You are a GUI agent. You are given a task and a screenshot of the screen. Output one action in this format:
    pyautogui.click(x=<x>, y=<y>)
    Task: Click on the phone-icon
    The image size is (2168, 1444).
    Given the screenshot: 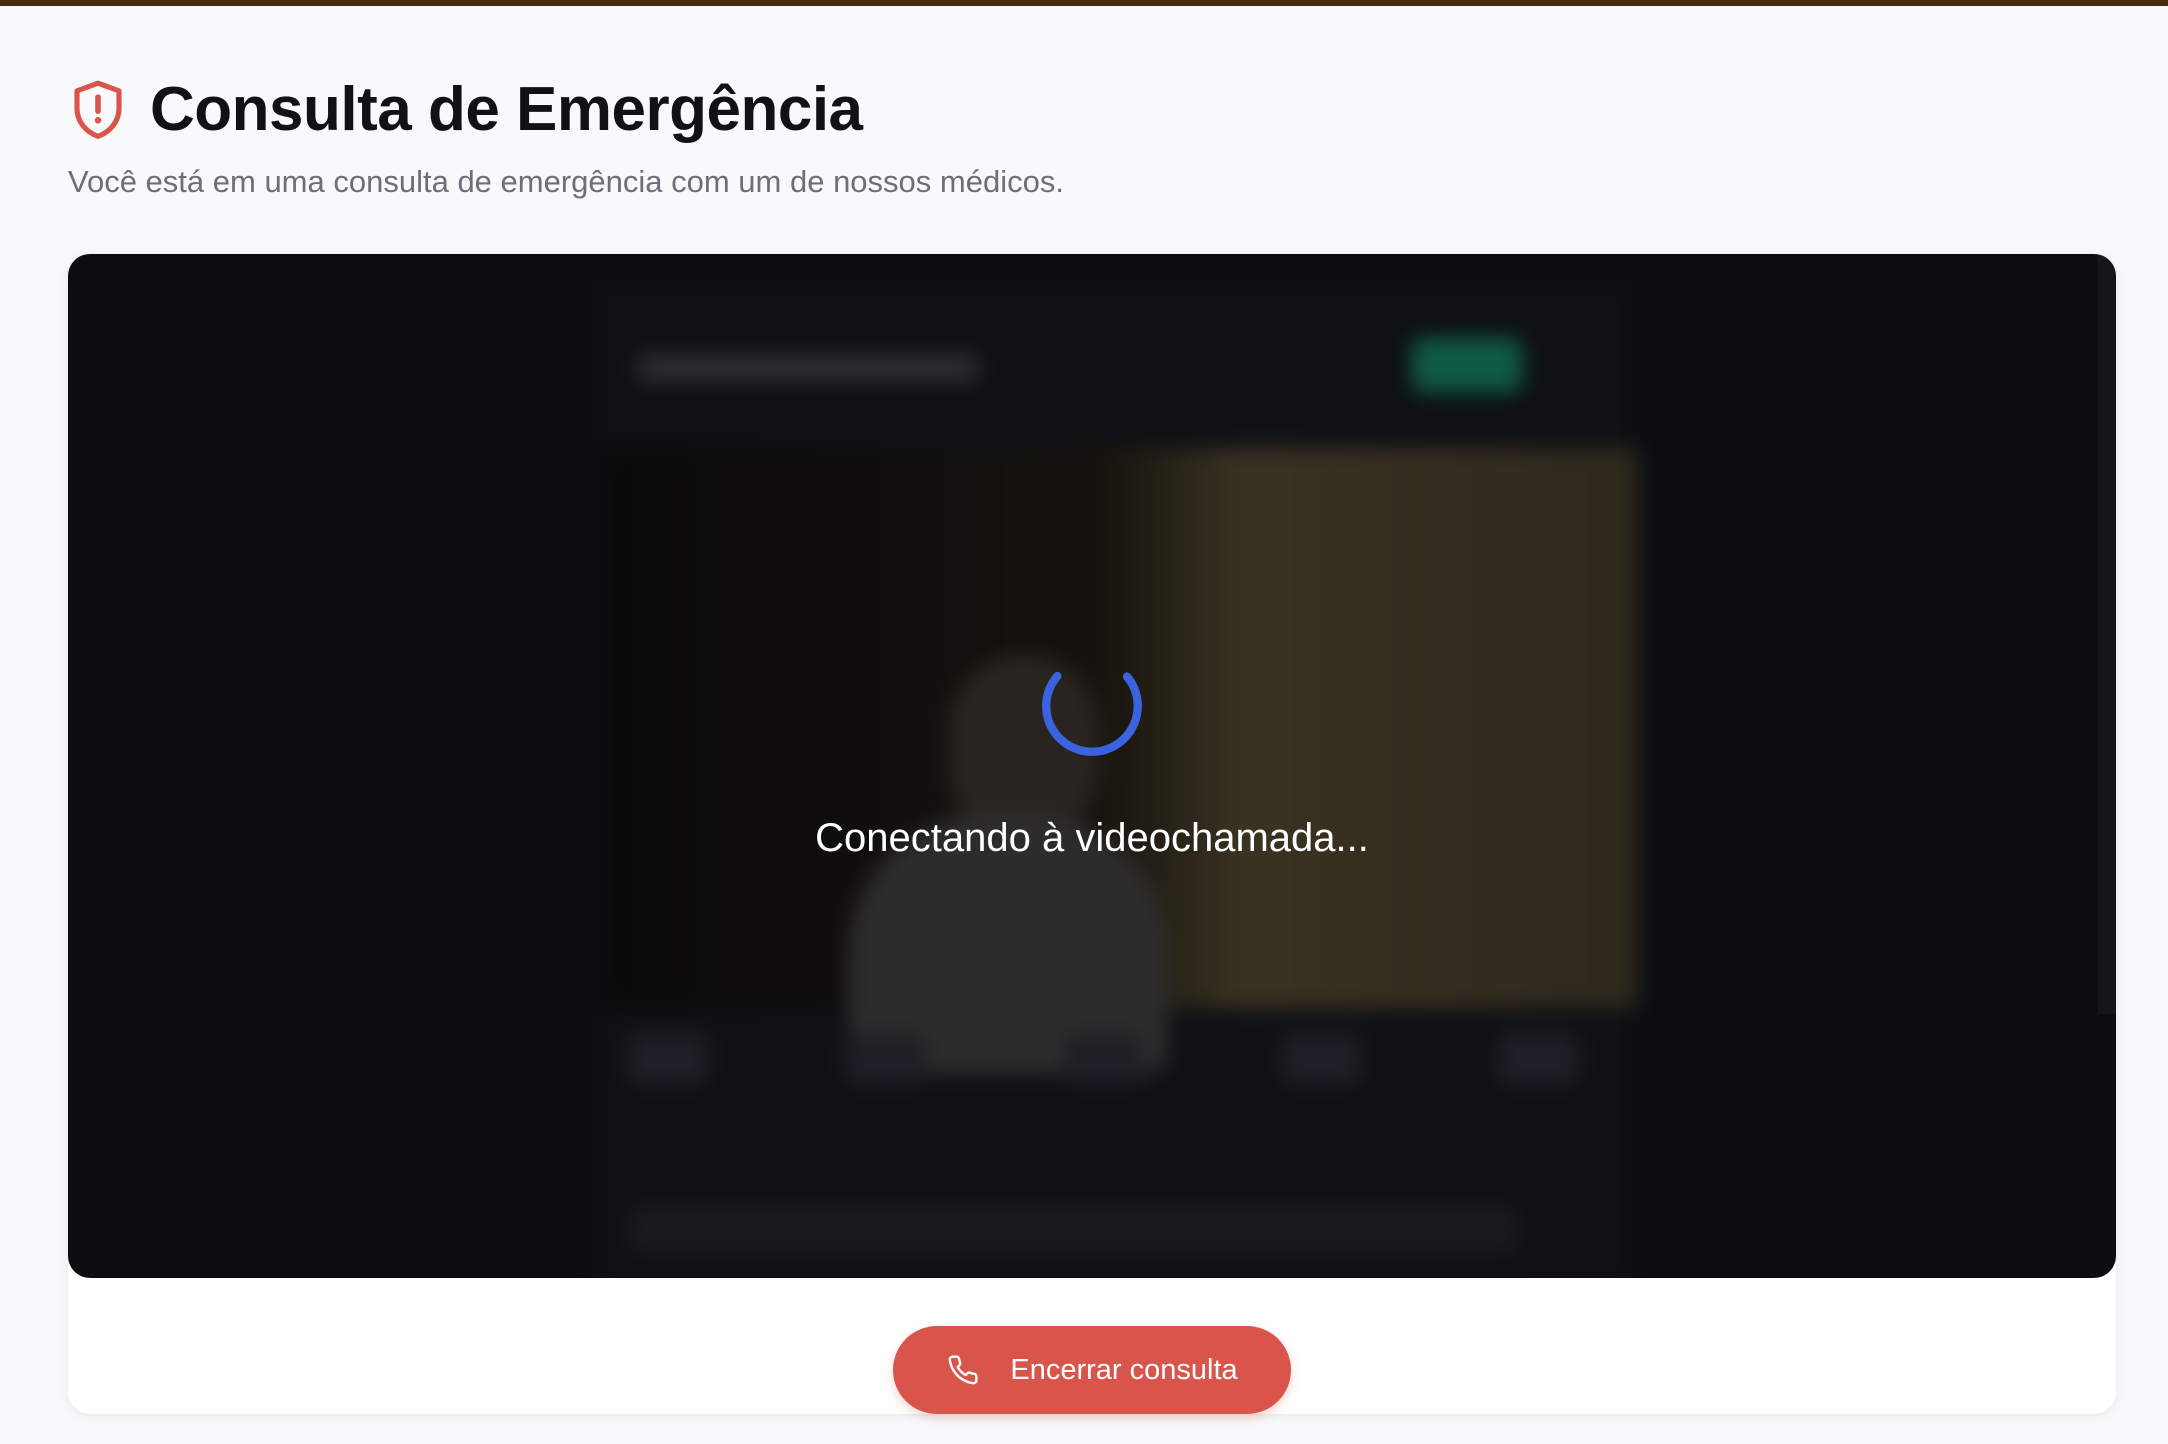 What is the action you would take?
    pyautogui.click(x=963, y=1370)
    